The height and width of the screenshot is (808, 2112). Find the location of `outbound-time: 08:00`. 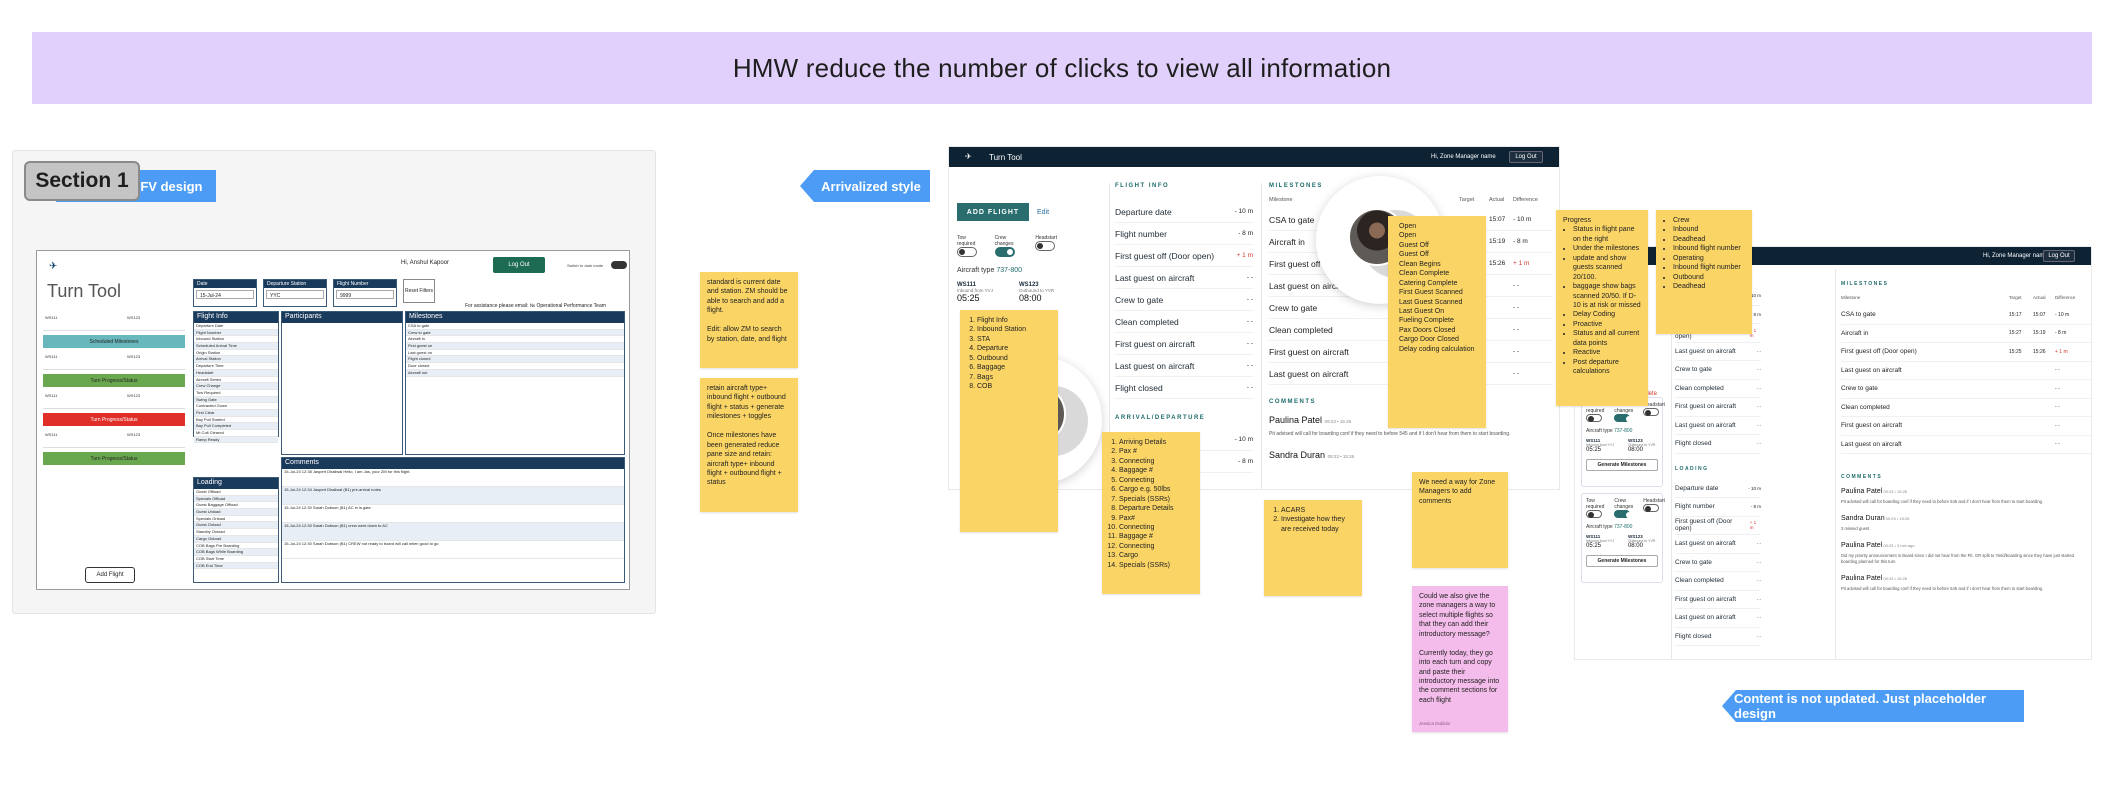

outbound-time: 08:00 is located at coordinates (1635, 546).